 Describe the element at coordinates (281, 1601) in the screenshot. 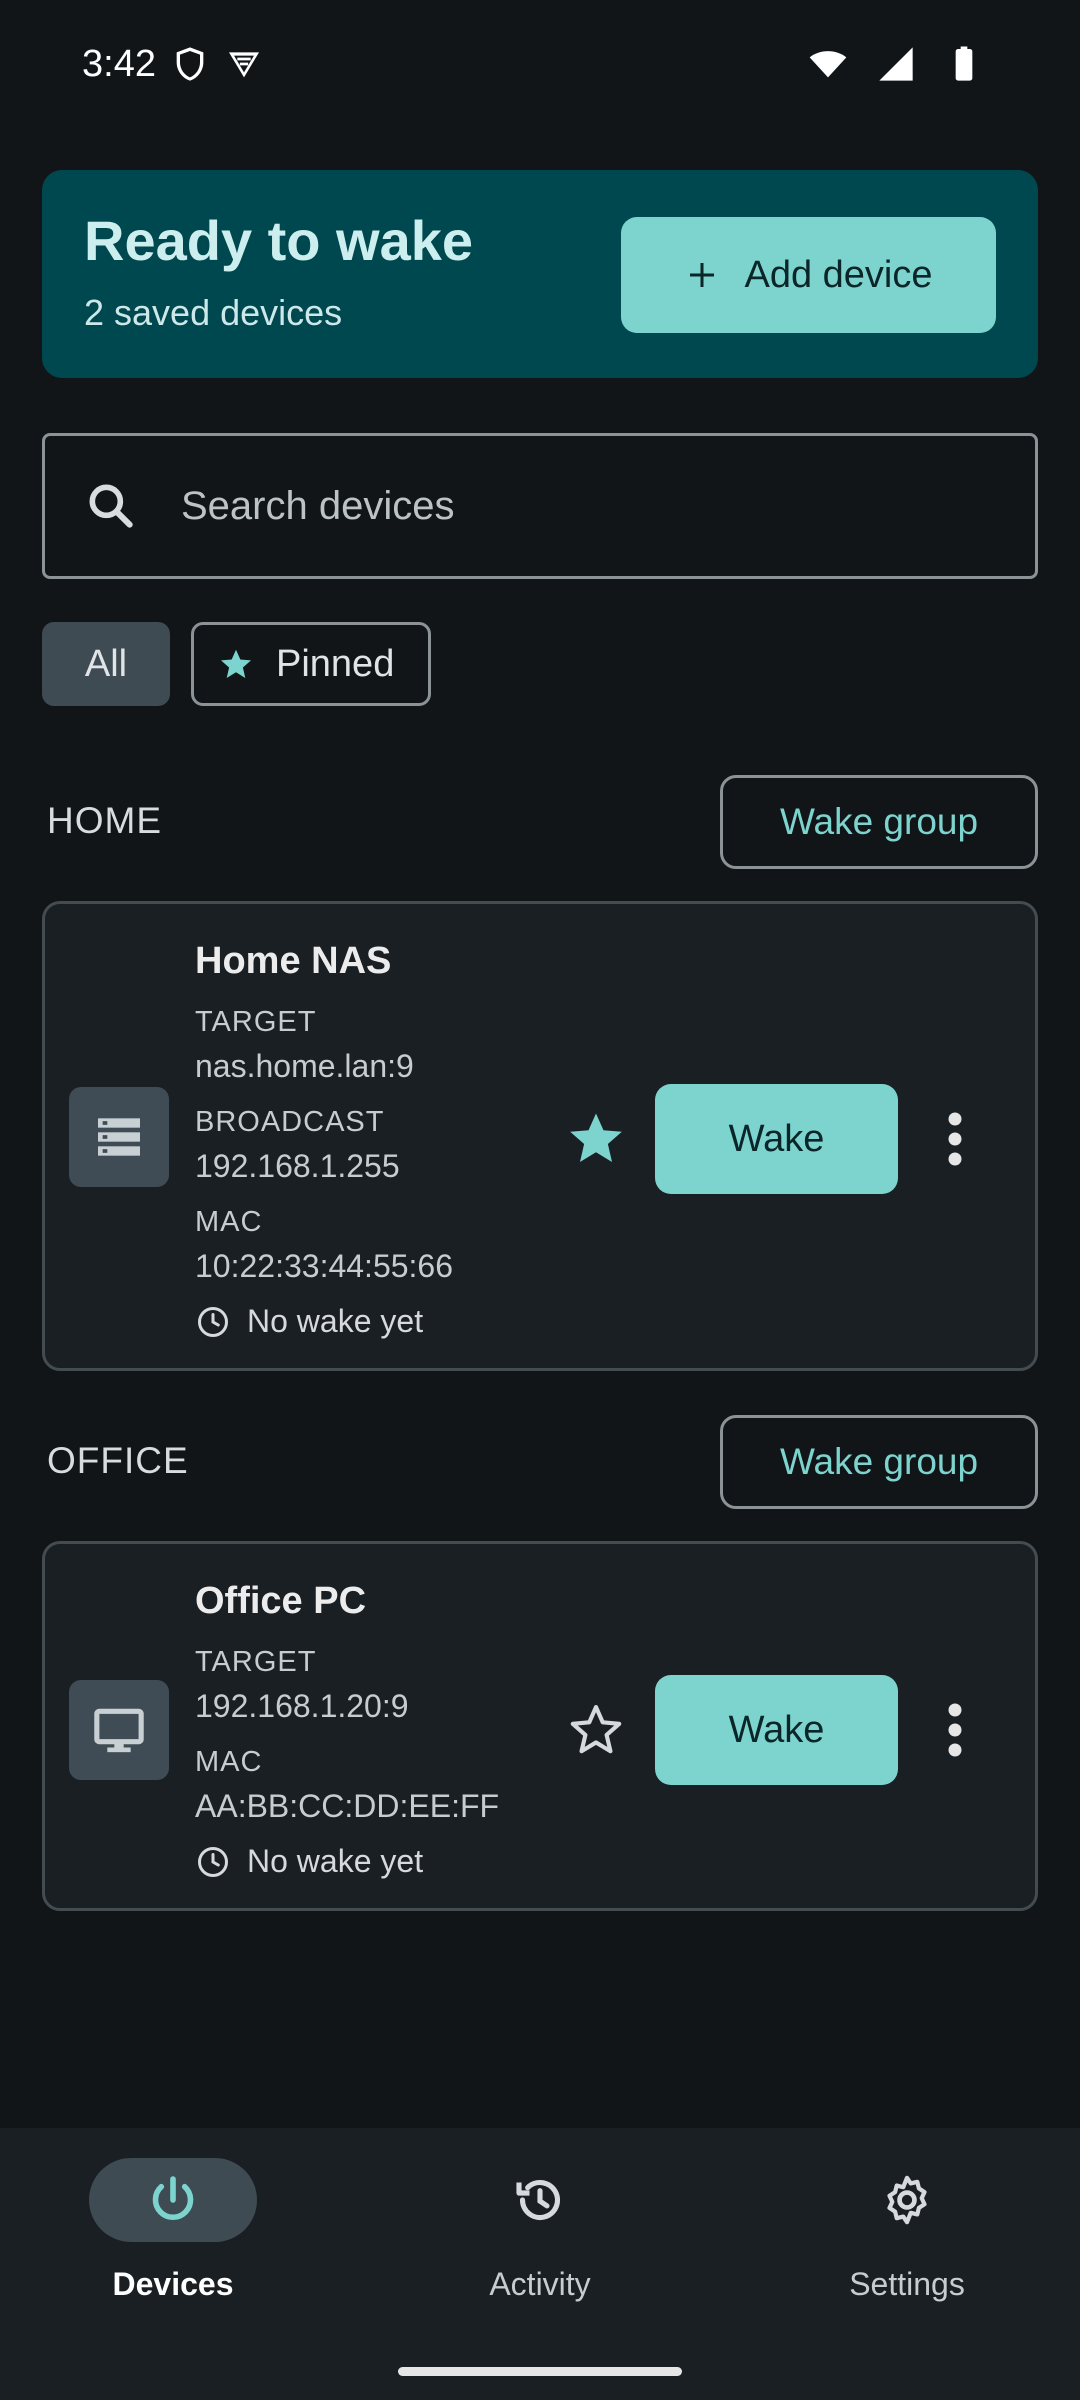

I see `device-name: Office PC` at that location.